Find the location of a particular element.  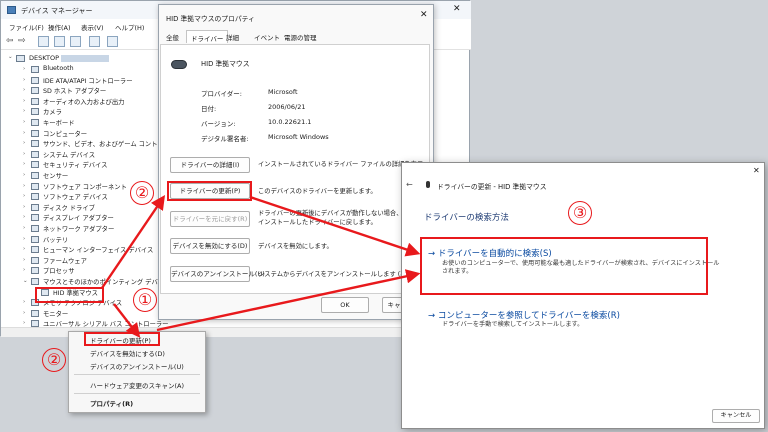

arrow-ctx-to-auto-search is located at coordinates (288, 300).